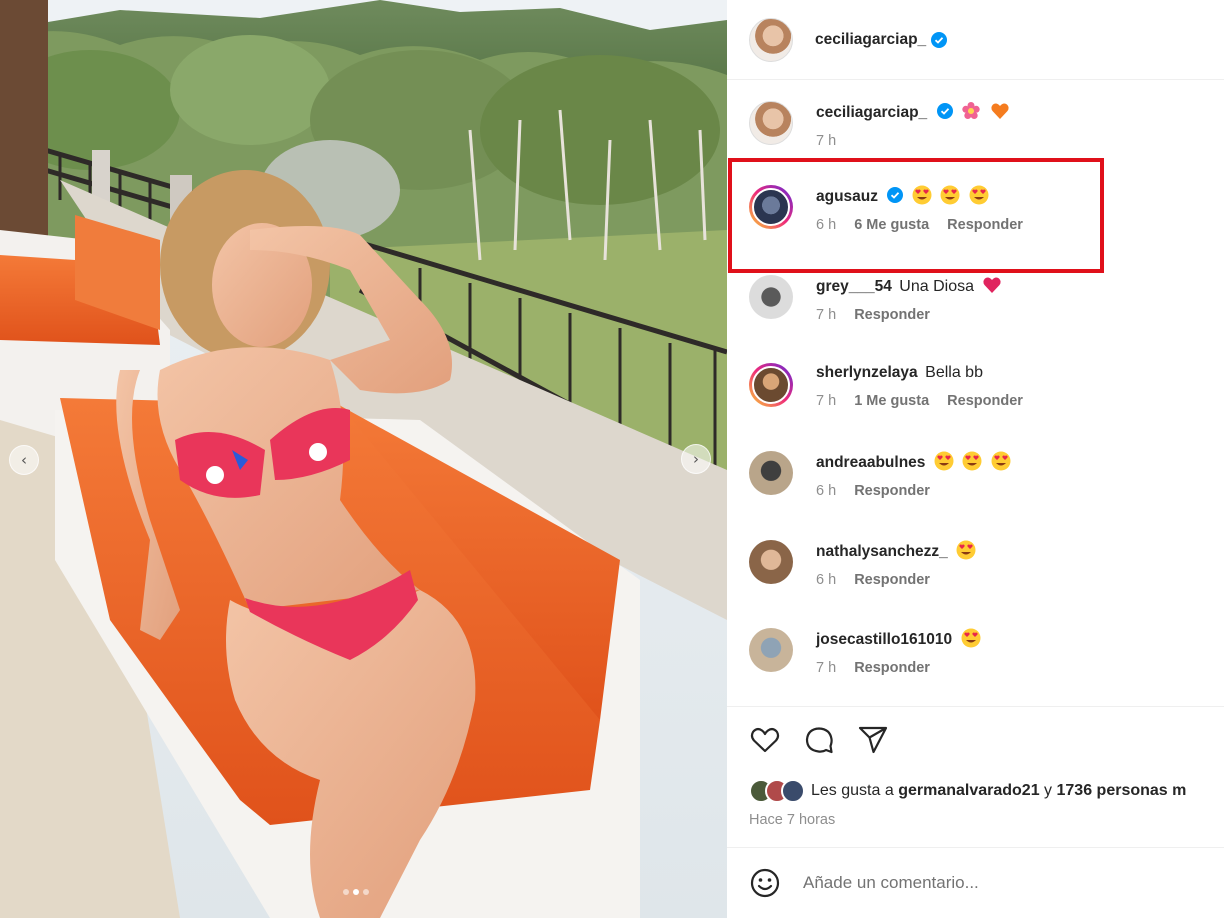 The height and width of the screenshot is (918, 1224). I want to click on carousel-next-button: ›, so click(696, 459).